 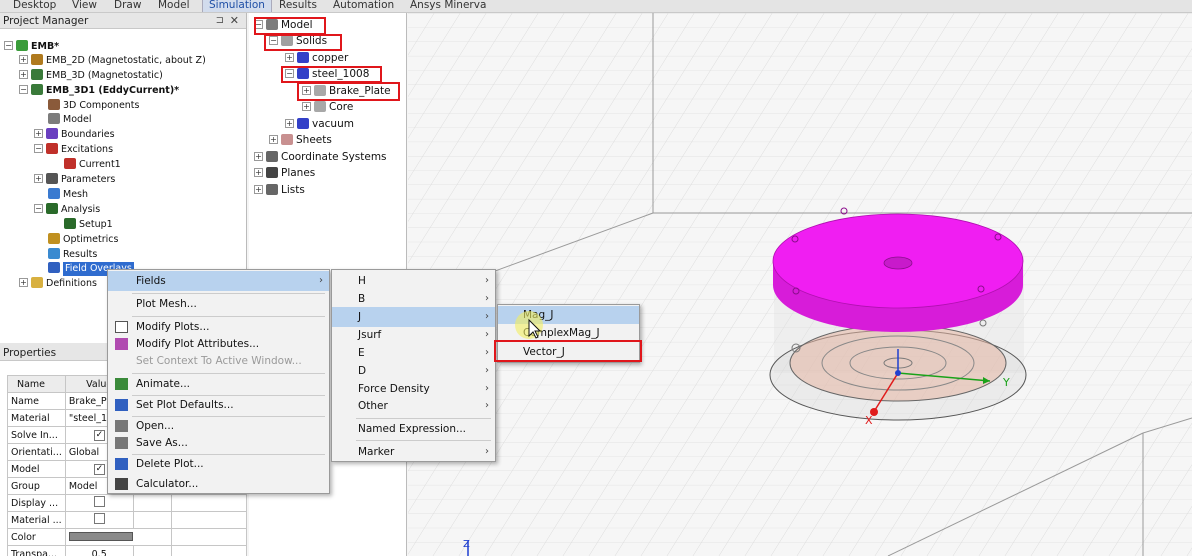 What do you see at coordinates (99, 518) in the screenshot?
I see `material-appearance-checkbox` at bounding box center [99, 518].